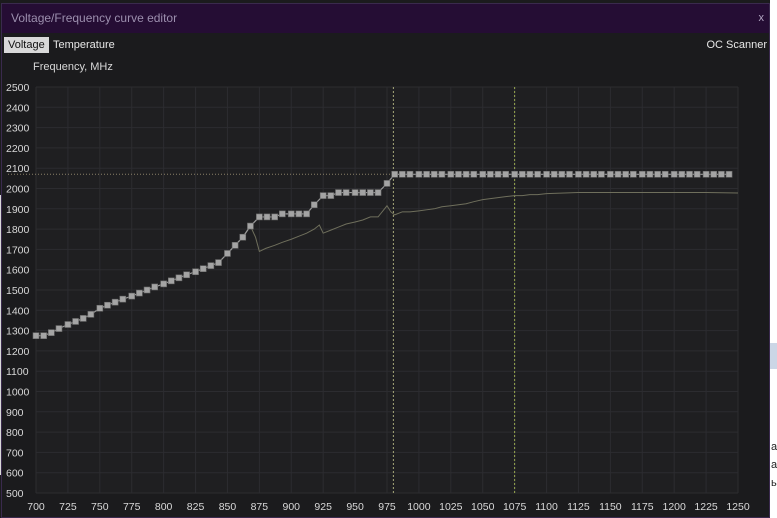  What do you see at coordinates (15, 494) in the screenshot?
I see `y-tick-label: 500` at bounding box center [15, 494].